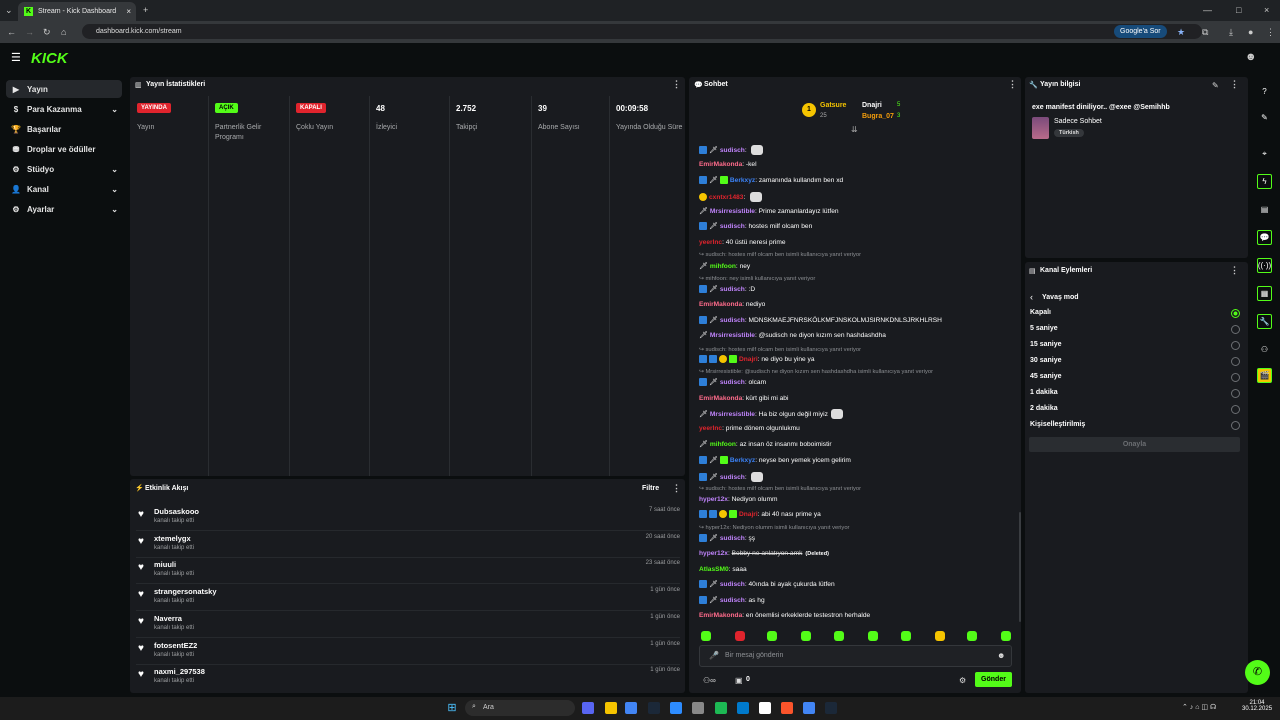 This screenshot has height=720, width=1280. I want to click on chat-message: cxntxr1483:, so click(731, 197).